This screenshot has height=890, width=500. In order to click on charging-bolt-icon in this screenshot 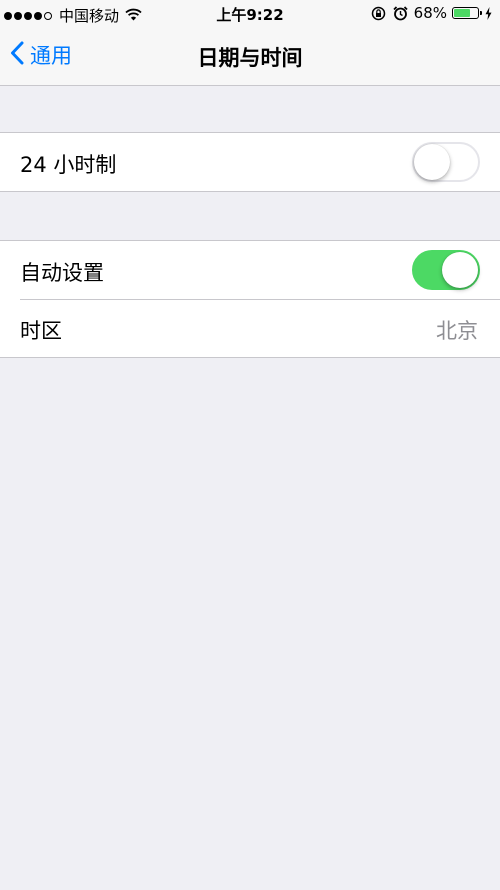, I will do `click(488, 13)`.